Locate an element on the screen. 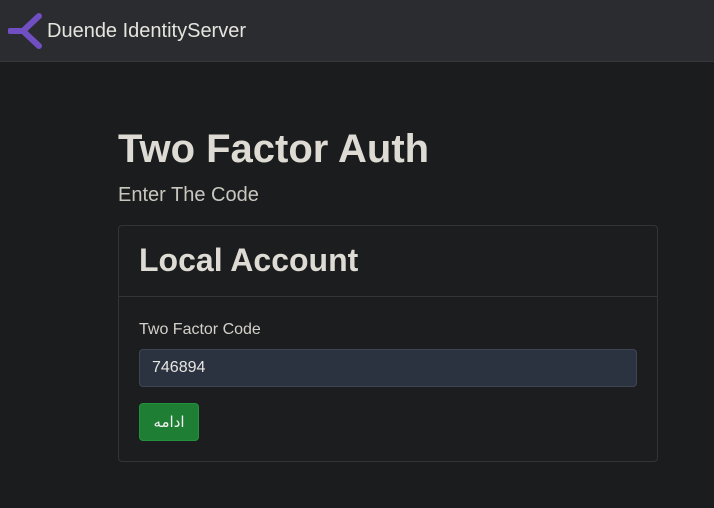  two-factor-code-input is located at coordinates (388, 368).